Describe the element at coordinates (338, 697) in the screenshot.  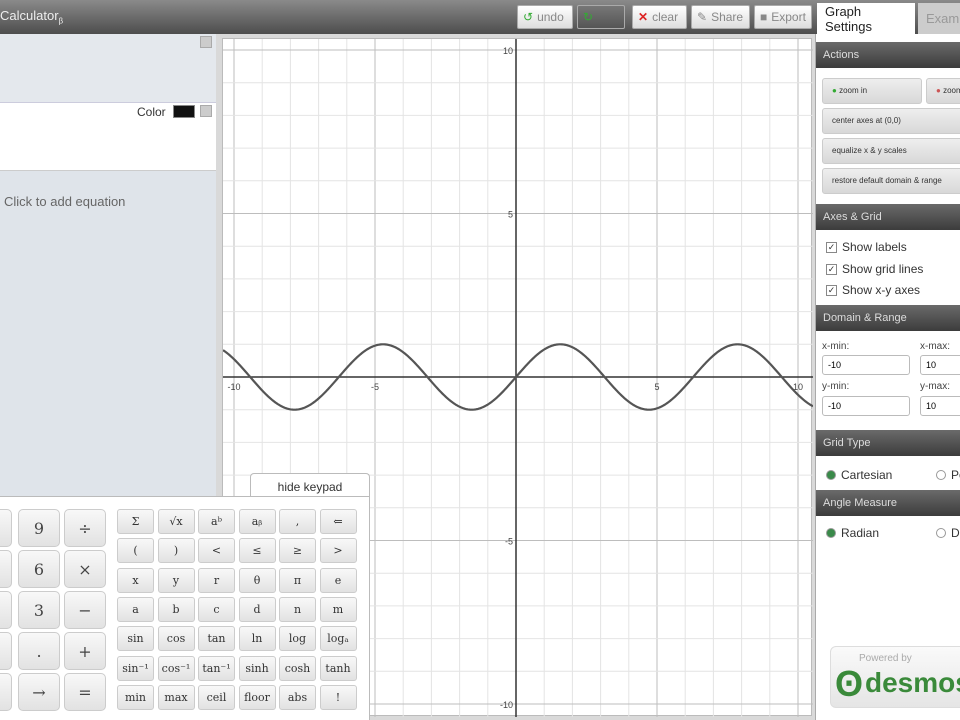
I see `keypad-key: !` at that location.